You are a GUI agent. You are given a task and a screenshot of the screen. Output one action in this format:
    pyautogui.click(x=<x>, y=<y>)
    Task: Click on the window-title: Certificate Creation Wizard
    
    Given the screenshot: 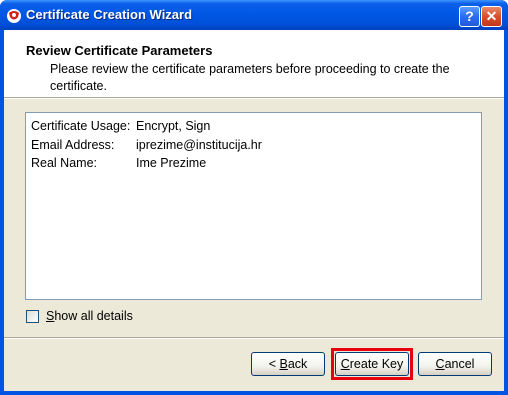 What is the action you would take?
    pyautogui.click(x=109, y=14)
    